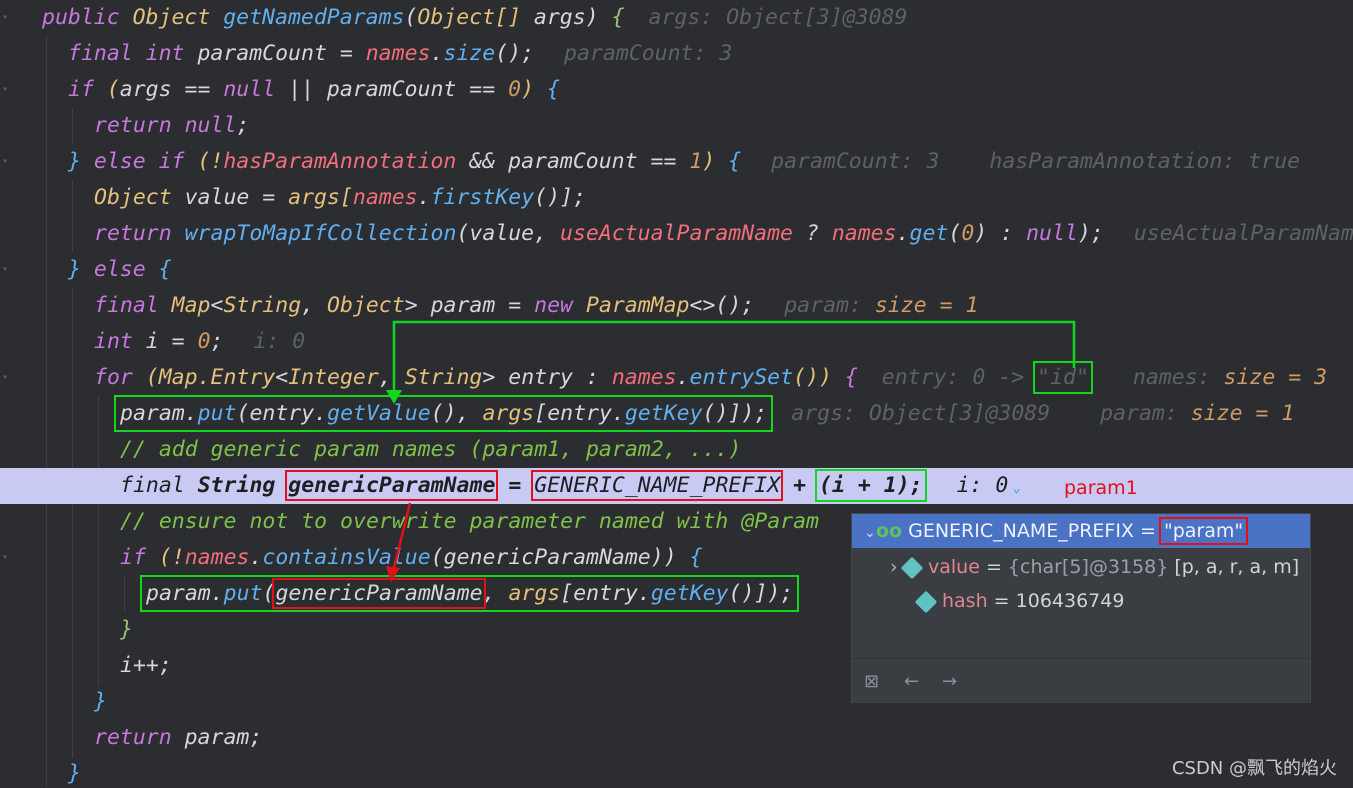 This screenshot has height=788, width=1353. What do you see at coordinates (217, 413) in the screenshot?
I see `method-name: put` at bounding box center [217, 413].